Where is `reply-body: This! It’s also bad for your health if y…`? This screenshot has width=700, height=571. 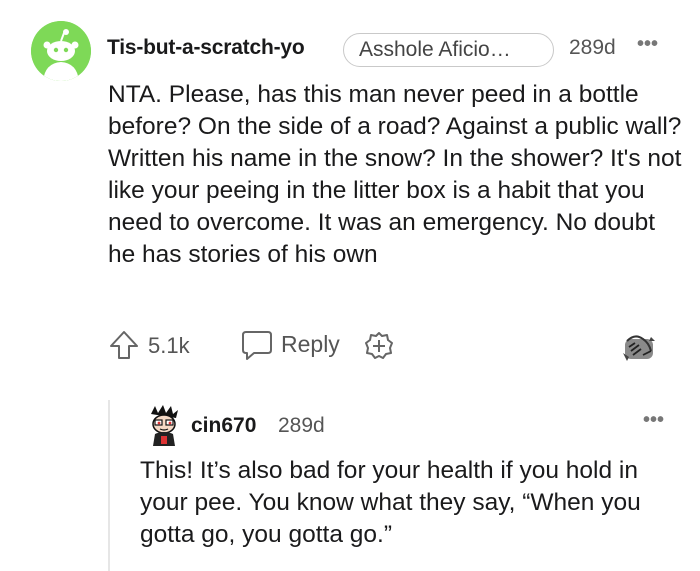 reply-body: This! It’s also bad for your health if y… is located at coordinates (390, 502).